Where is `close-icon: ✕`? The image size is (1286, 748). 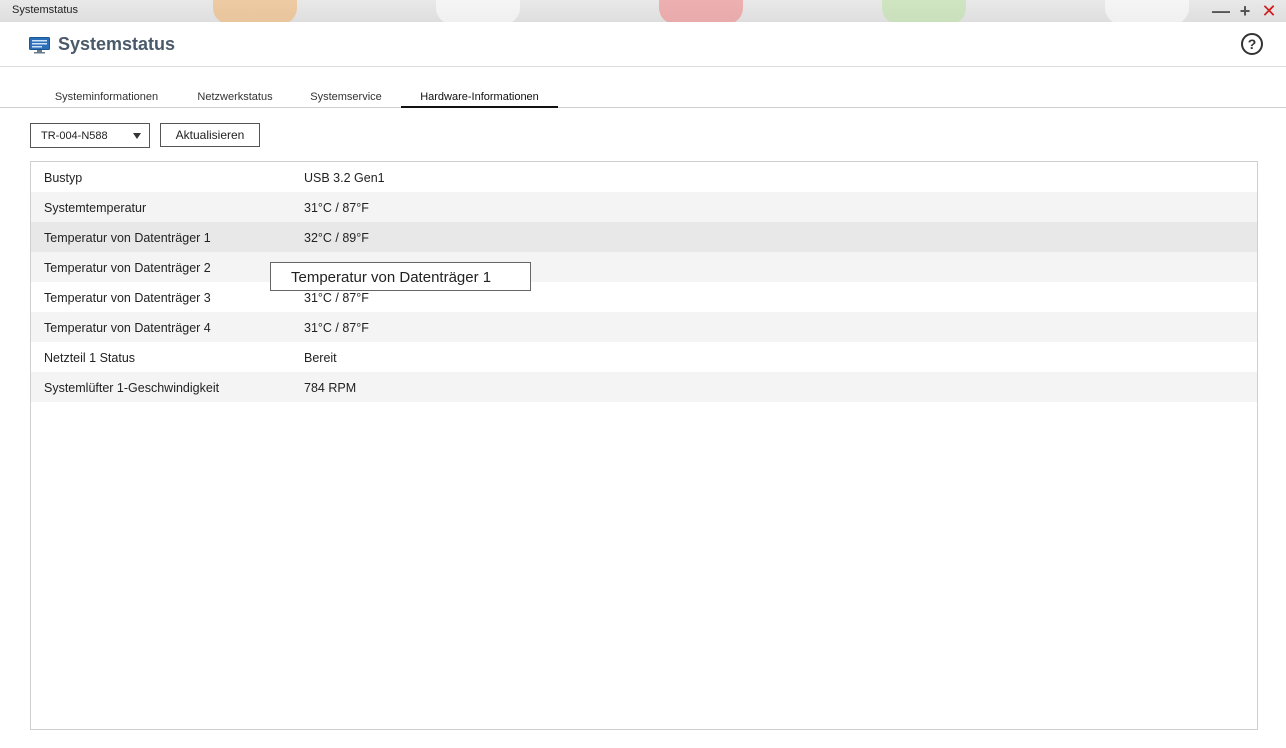
close-icon: ✕ is located at coordinates (1269, 11).